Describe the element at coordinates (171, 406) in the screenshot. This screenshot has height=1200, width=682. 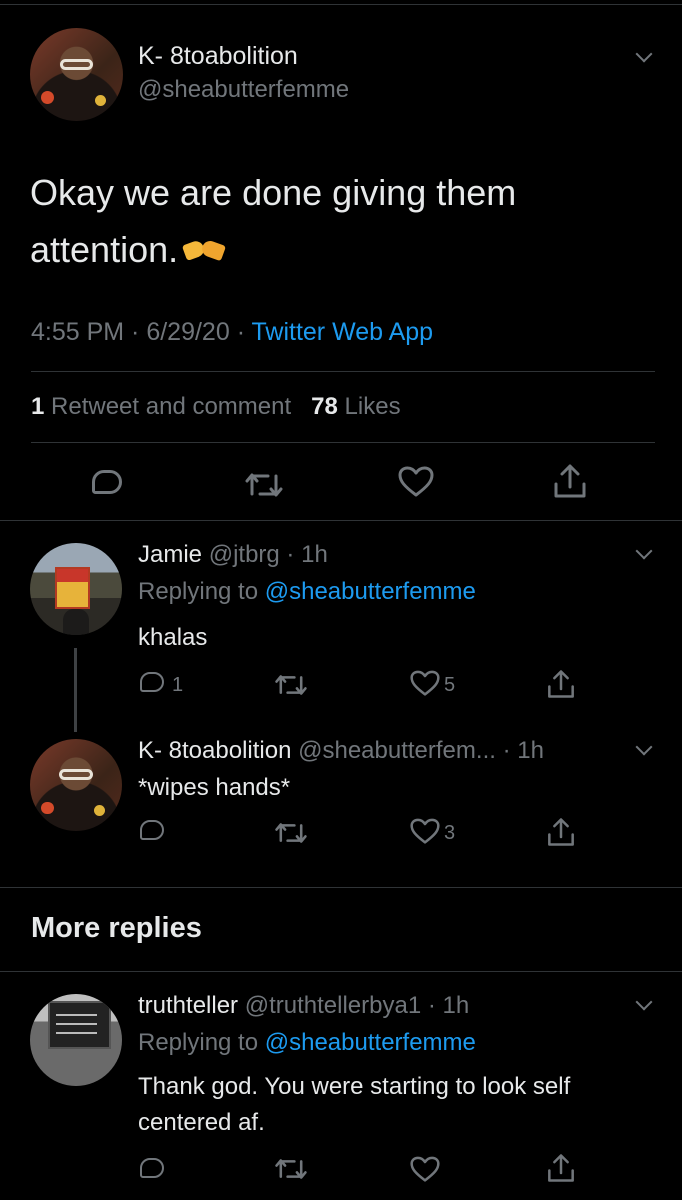
I see `retweet-label: Retweet and comment` at that location.